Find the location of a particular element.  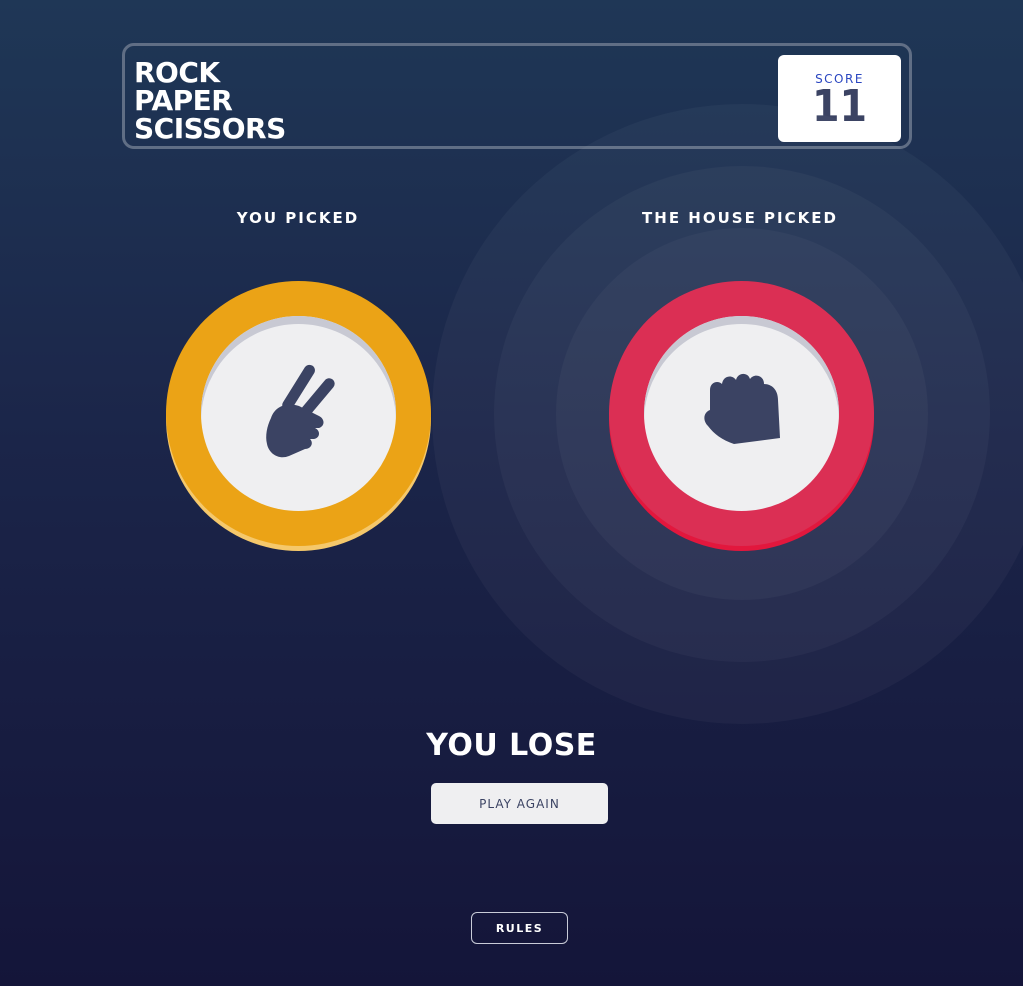

house-rock-token is located at coordinates (741, 413).